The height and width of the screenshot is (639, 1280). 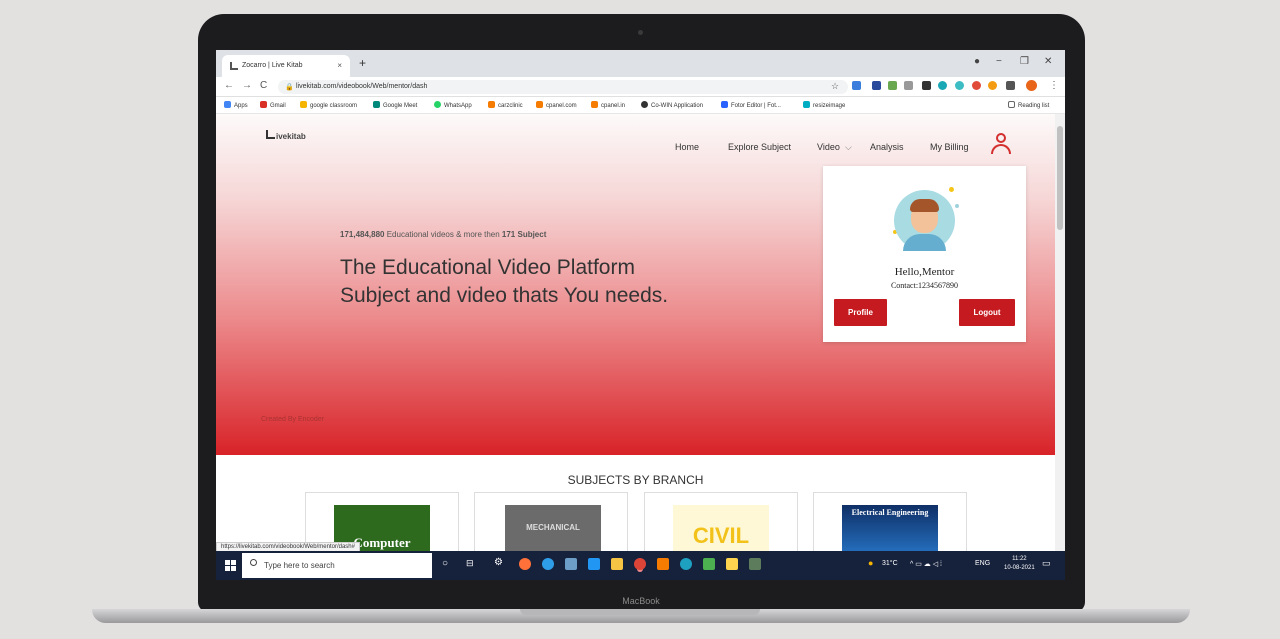 What do you see at coordinates (525, 564) in the screenshot?
I see `firefox-icon` at bounding box center [525, 564].